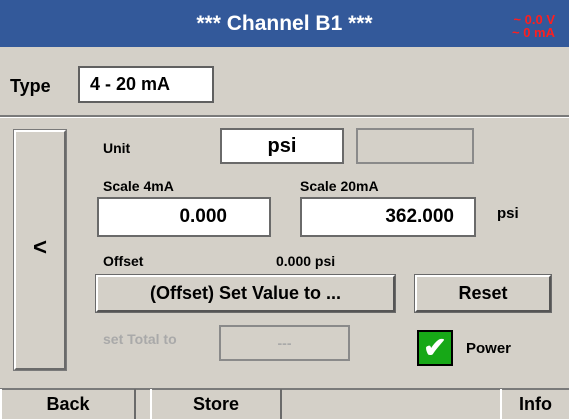 The height and width of the screenshot is (419, 569). What do you see at coordinates (138, 186) in the screenshot?
I see `scale-4ma-label: Scale 4mA` at bounding box center [138, 186].